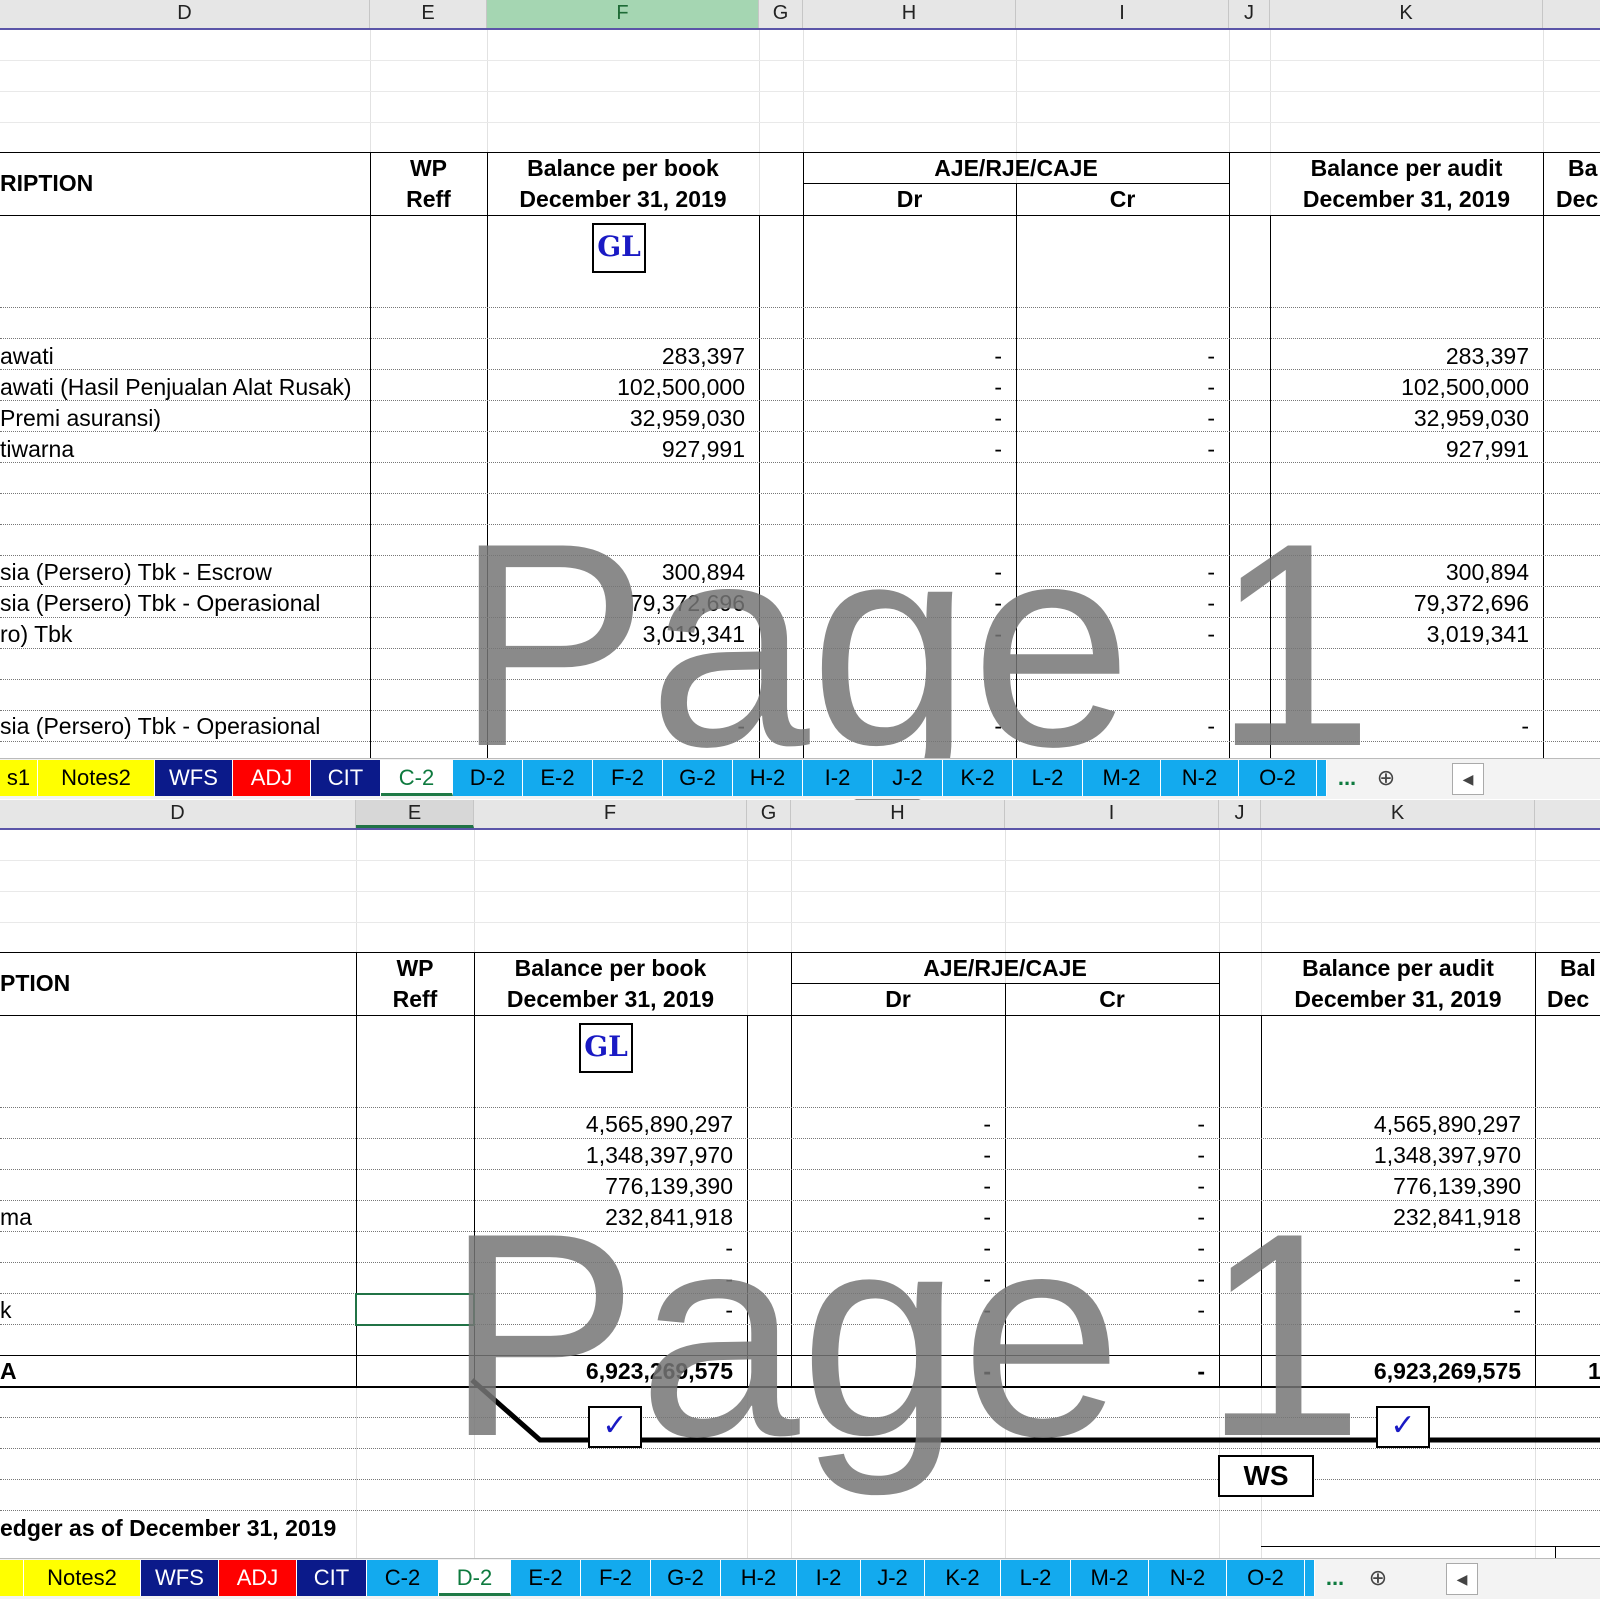  What do you see at coordinates (1398, 999) in the screenshot?
I see `audit-header-line2: December 31, 2019` at bounding box center [1398, 999].